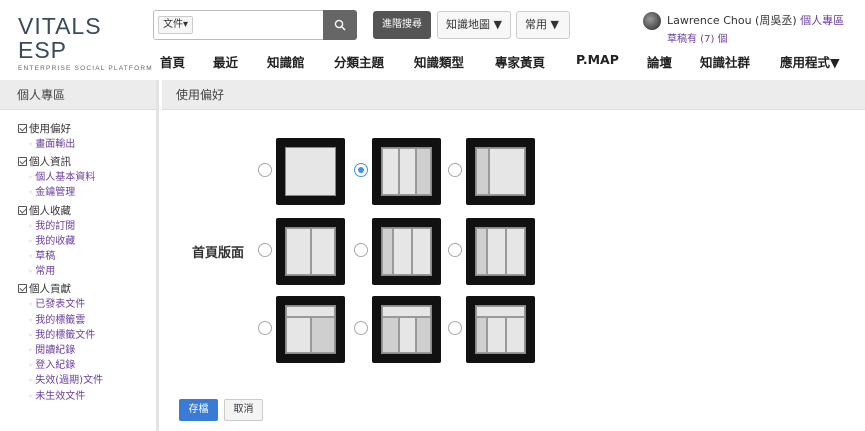  I want to click on search-scope-select: 文件▾, so click(176, 25).